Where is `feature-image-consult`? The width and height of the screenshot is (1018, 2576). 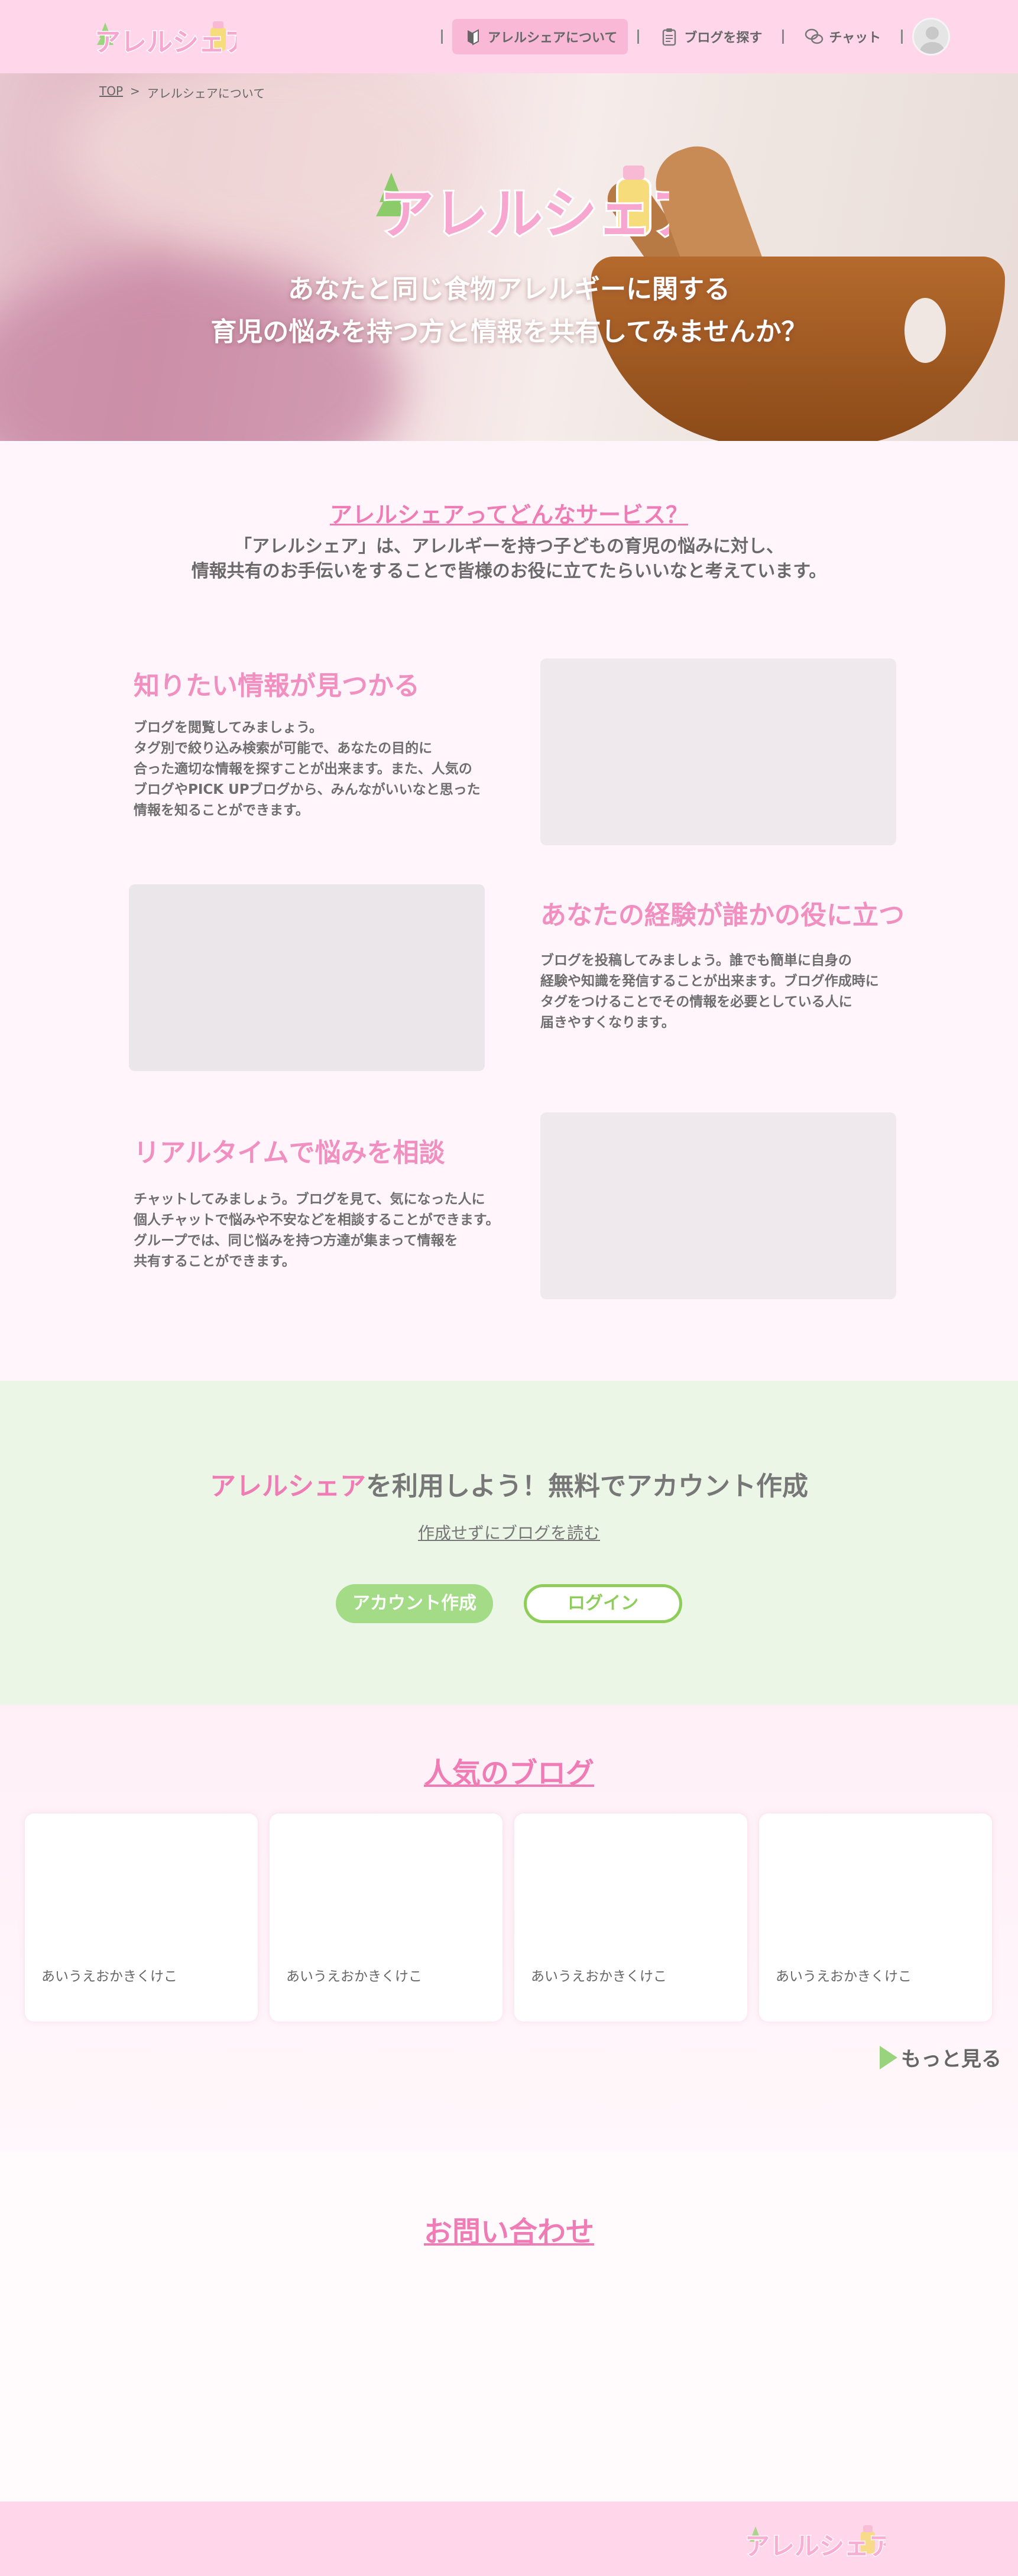
feature-image-consult is located at coordinates (718, 1205).